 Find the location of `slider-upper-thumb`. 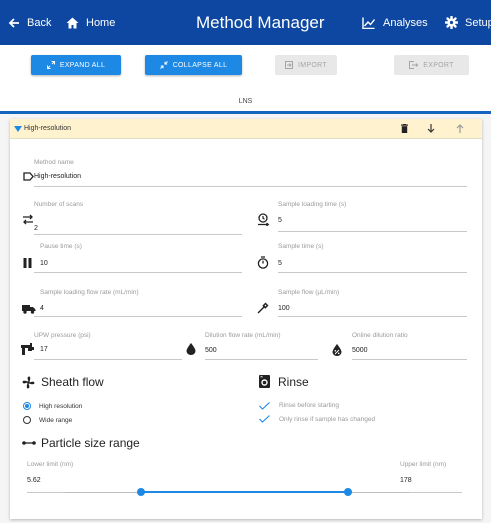

slider-upper-thumb is located at coordinates (347, 492).